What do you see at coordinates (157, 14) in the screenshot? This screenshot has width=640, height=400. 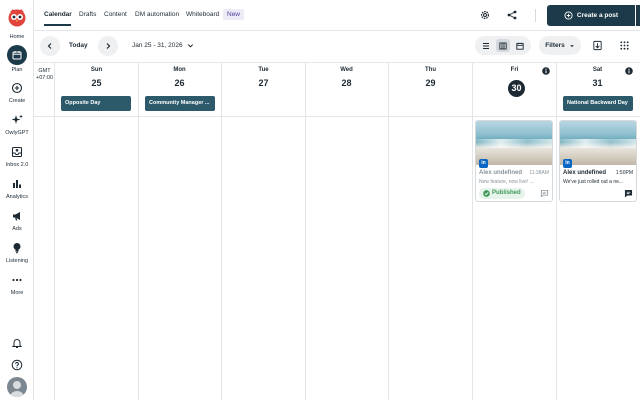 I see `tab-dm-automation: DM automation` at bounding box center [157, 14].